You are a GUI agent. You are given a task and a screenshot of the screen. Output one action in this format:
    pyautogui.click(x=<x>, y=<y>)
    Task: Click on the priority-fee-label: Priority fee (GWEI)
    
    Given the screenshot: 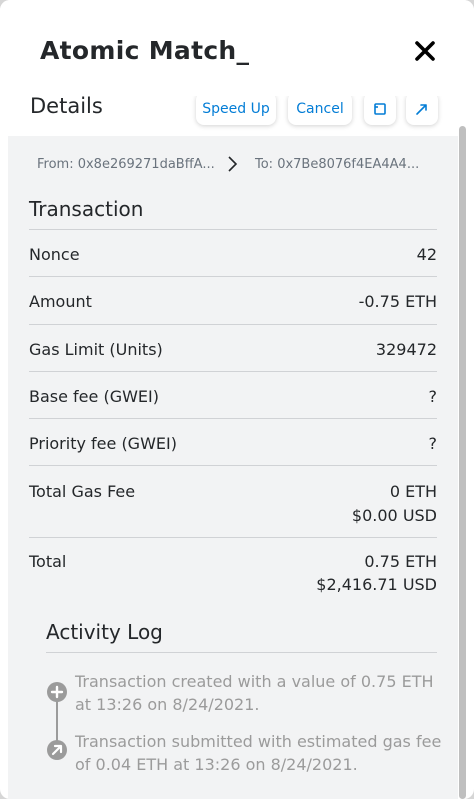 What is the action you would take?
    pyautogui.click(x=103, y=443)
    